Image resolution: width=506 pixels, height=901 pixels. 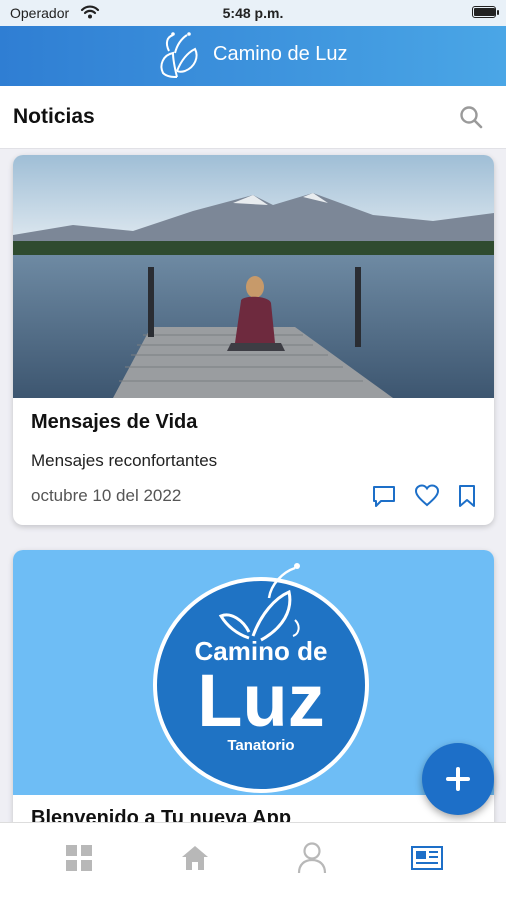 I want to click on clock: 5:48 p.m., so click(x=253, y=13).